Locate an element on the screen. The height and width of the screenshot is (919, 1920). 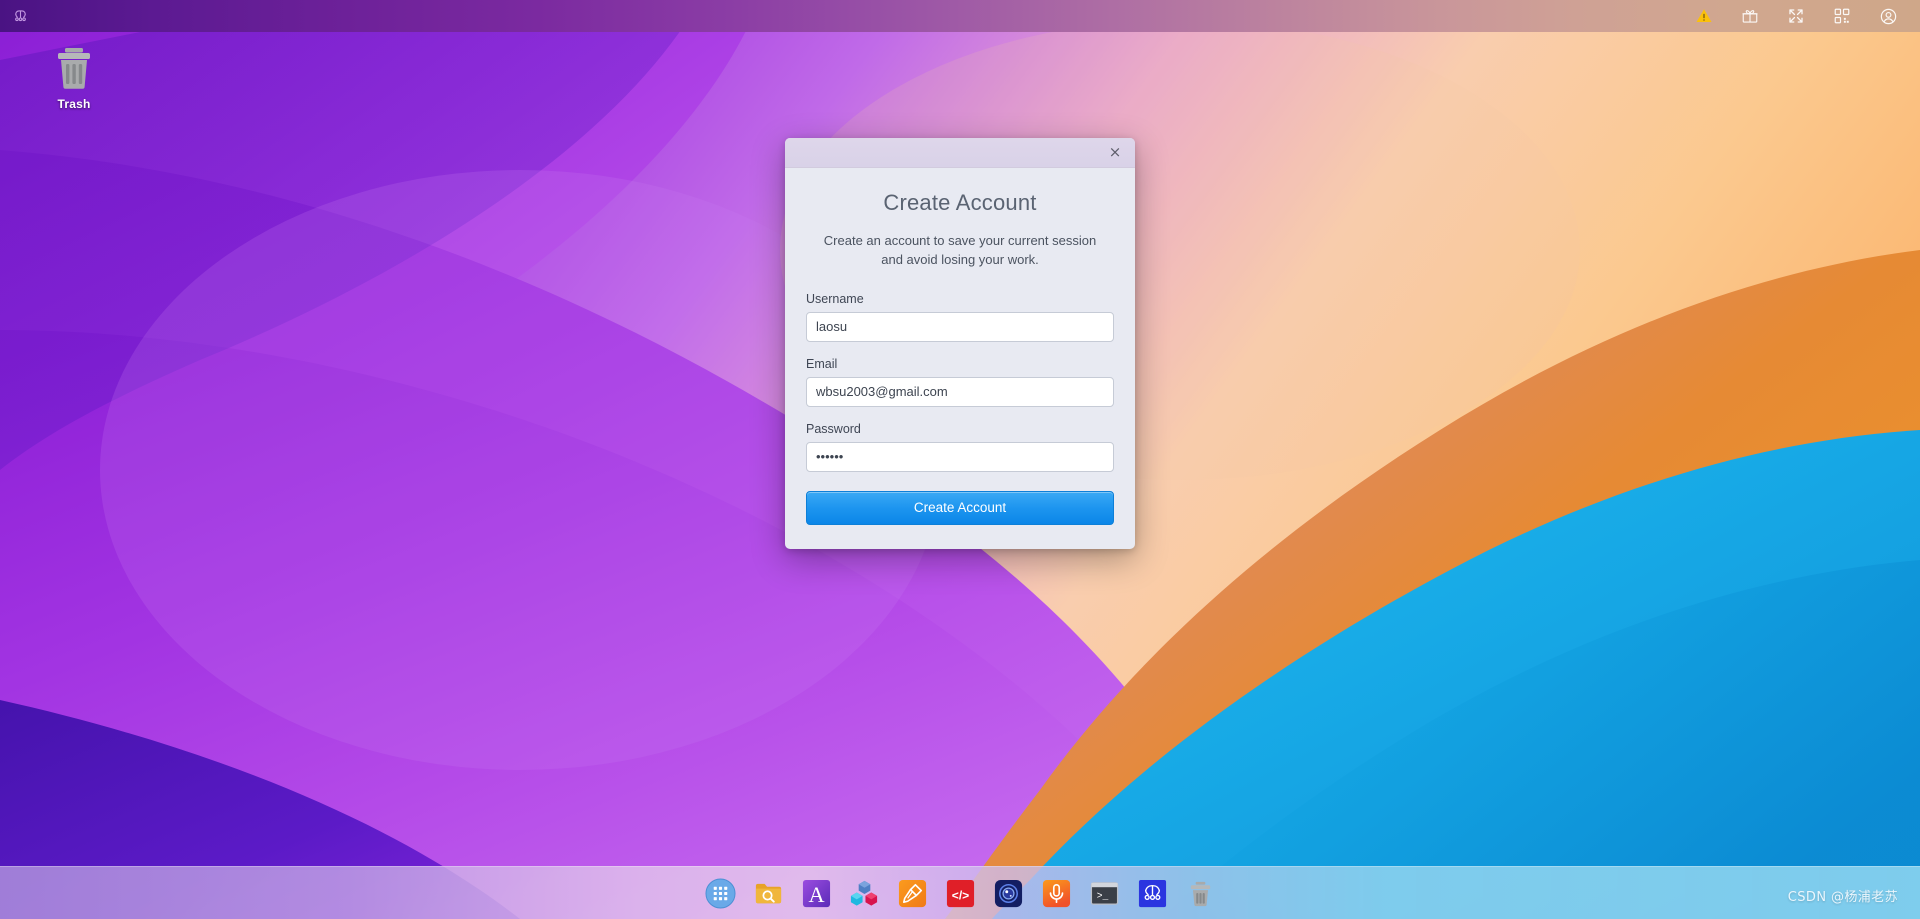
field-username: Username is located at coordinates (960, 317).